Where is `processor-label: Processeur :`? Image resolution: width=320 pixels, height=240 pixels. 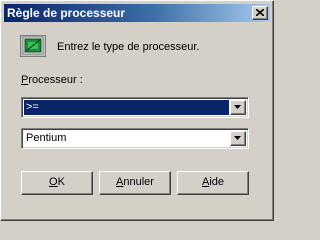 processor-label: Processeur : is located at coordinates (52, 80).